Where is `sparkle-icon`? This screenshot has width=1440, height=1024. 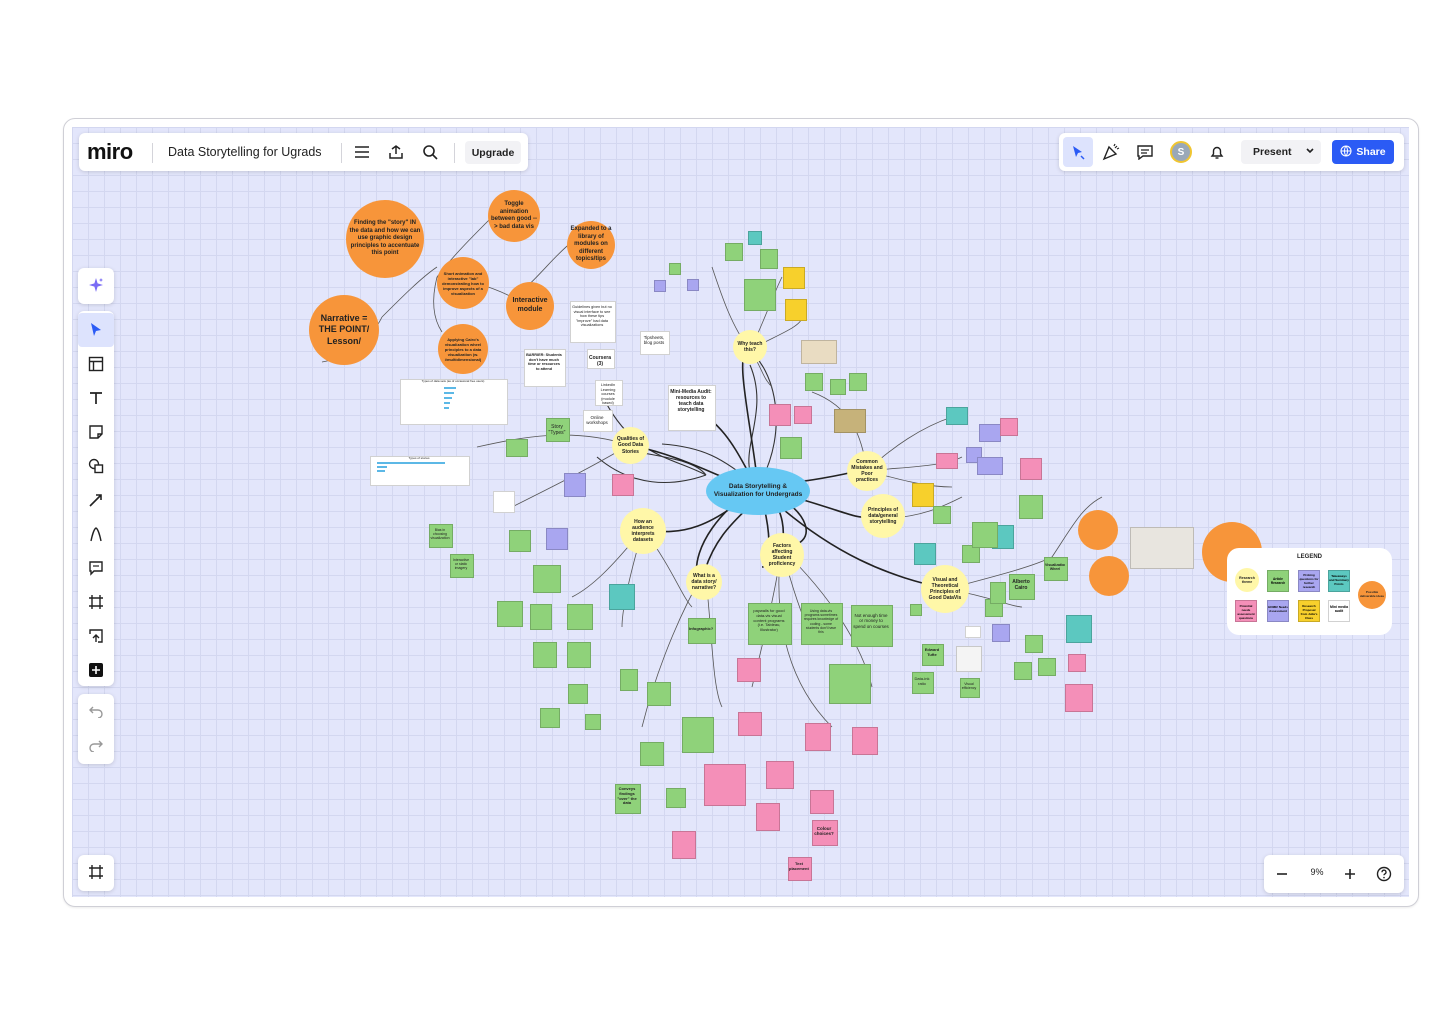
sparkle-icon is located at coordinates (96, 285).